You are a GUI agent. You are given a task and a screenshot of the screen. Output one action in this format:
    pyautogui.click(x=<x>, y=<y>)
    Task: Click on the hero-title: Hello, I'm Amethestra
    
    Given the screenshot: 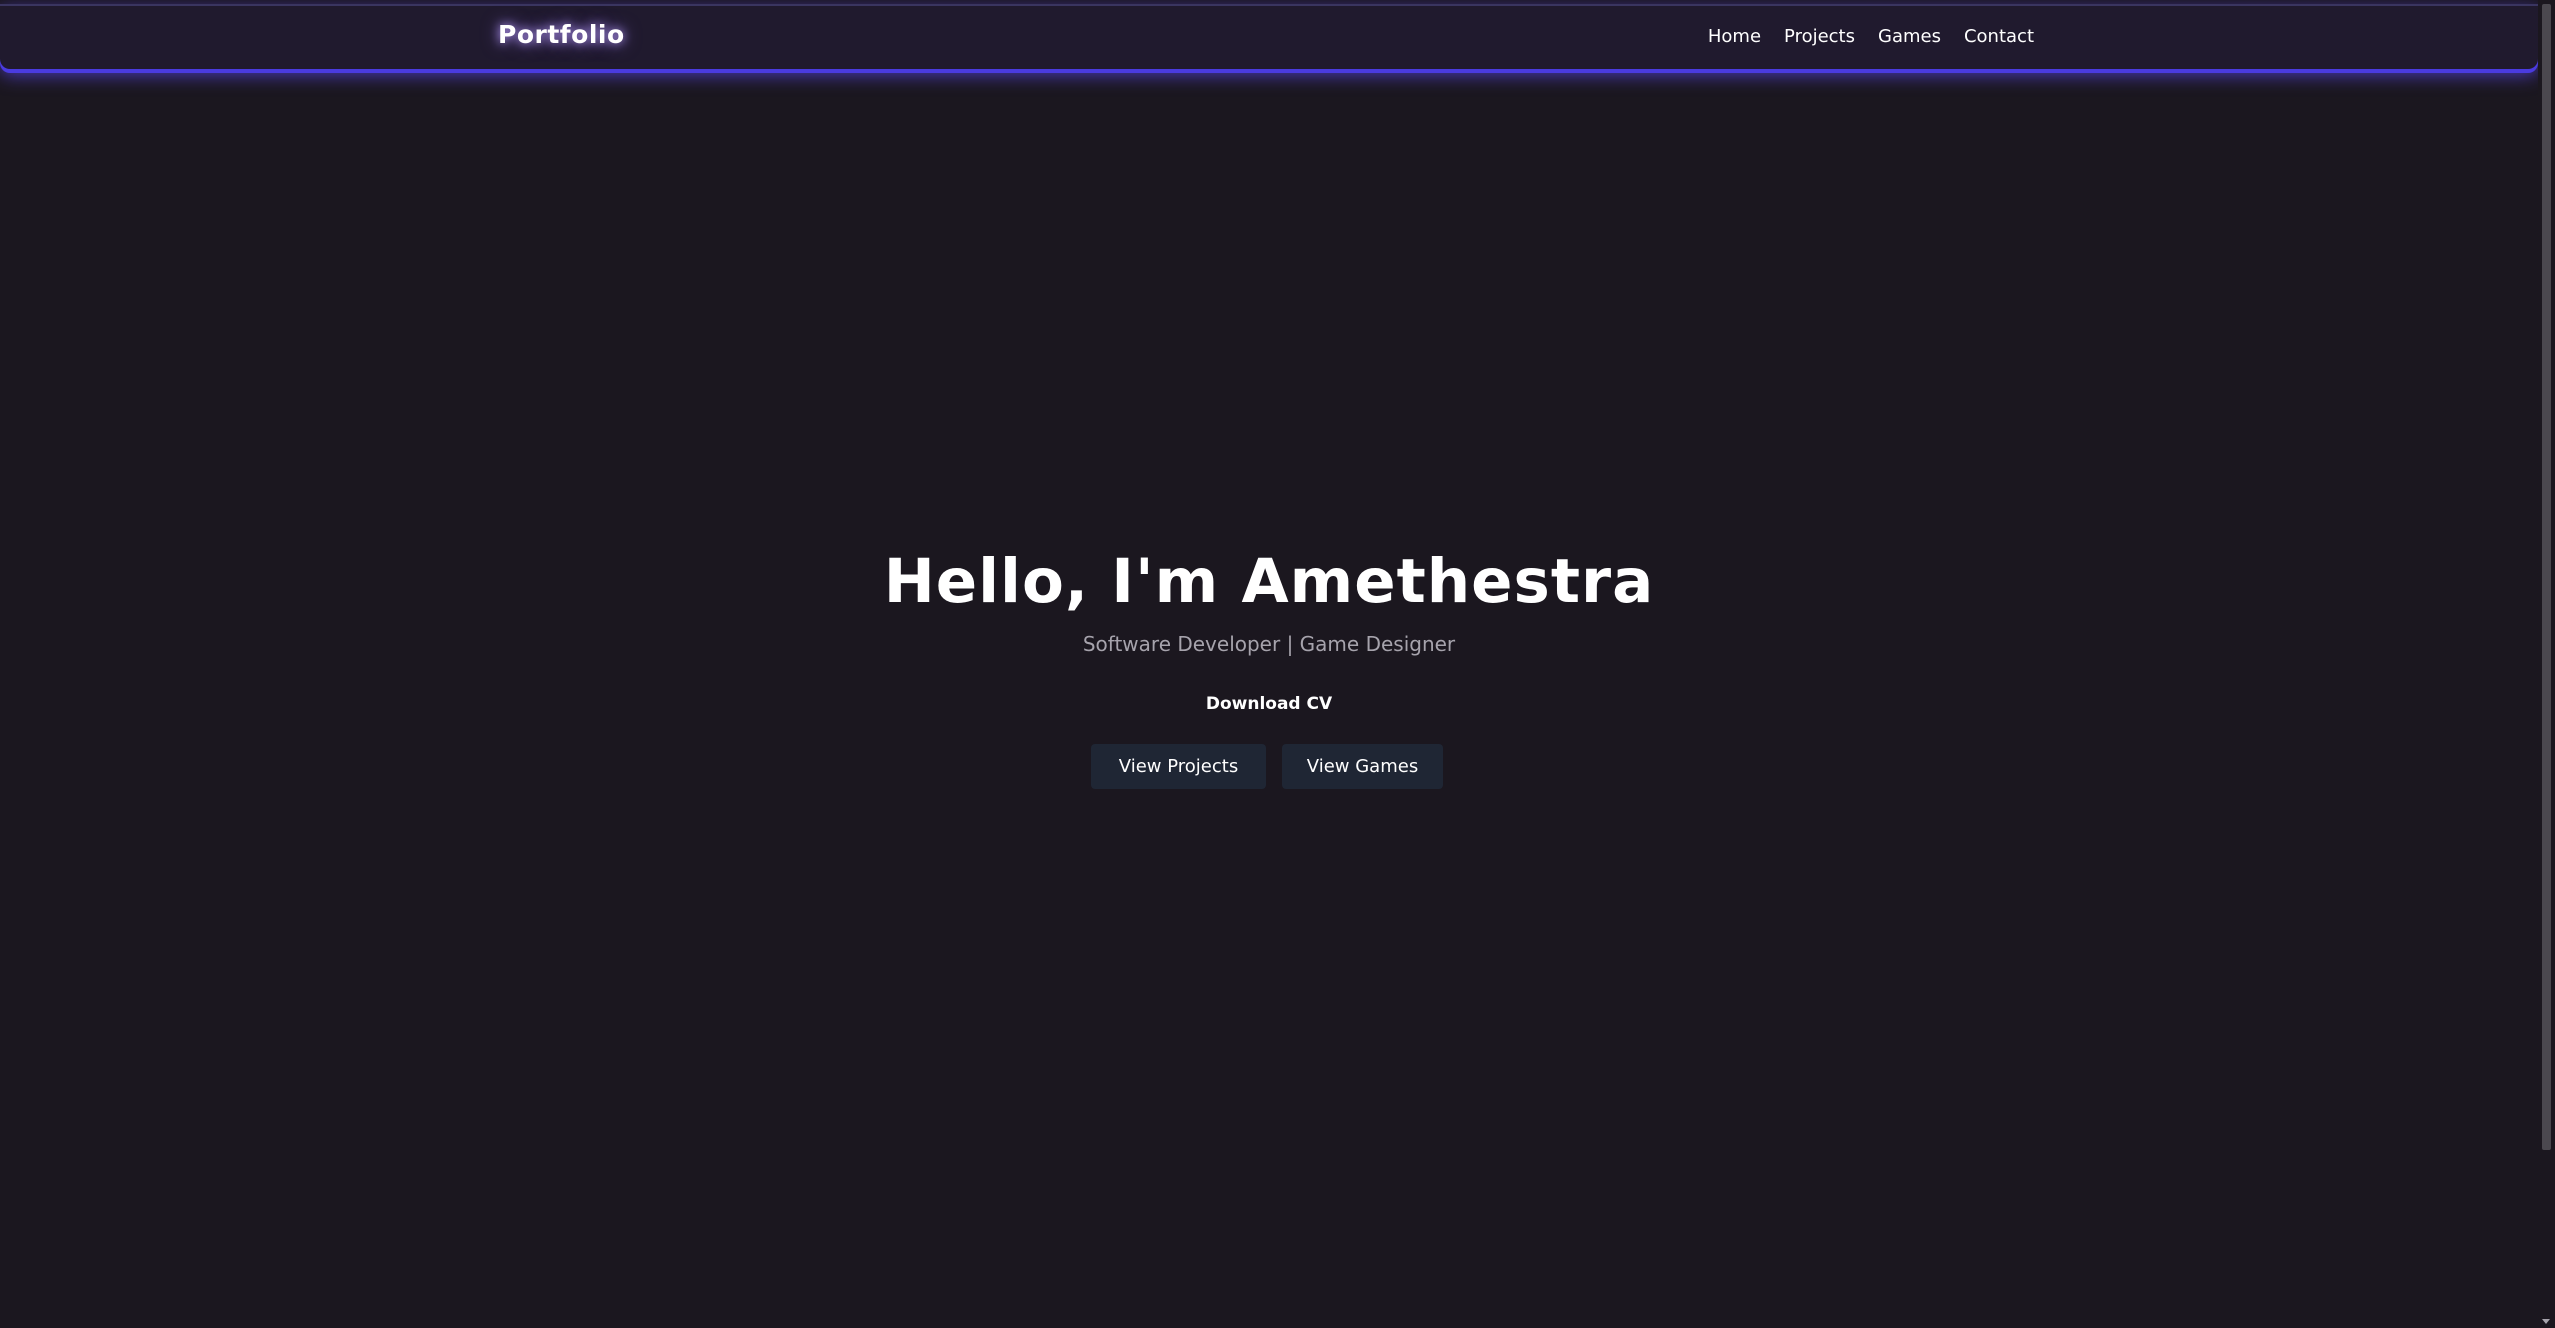 What is the action you would take?
    pyautogui.click(x=1269, y=581)
    